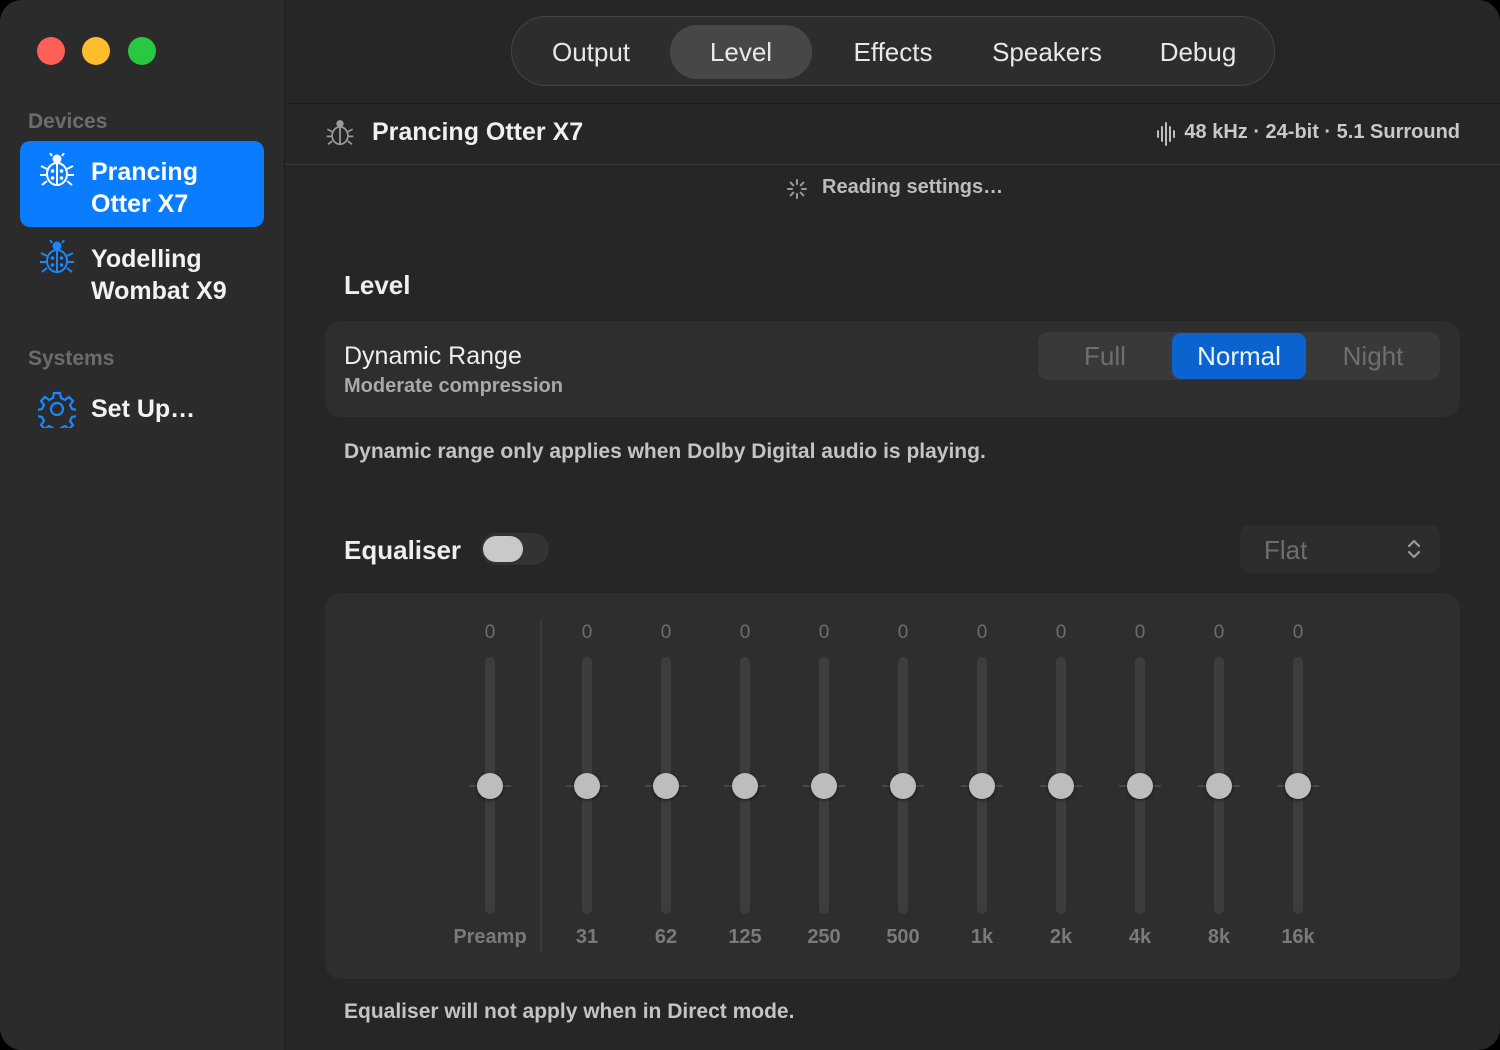 This screenshot has height=1050, width=1500. What do you see at coordinates (144, 188) in the screenshot?
I see `sidebar-item-label: Prancing Otter X7` at bounding box center [144, 188].